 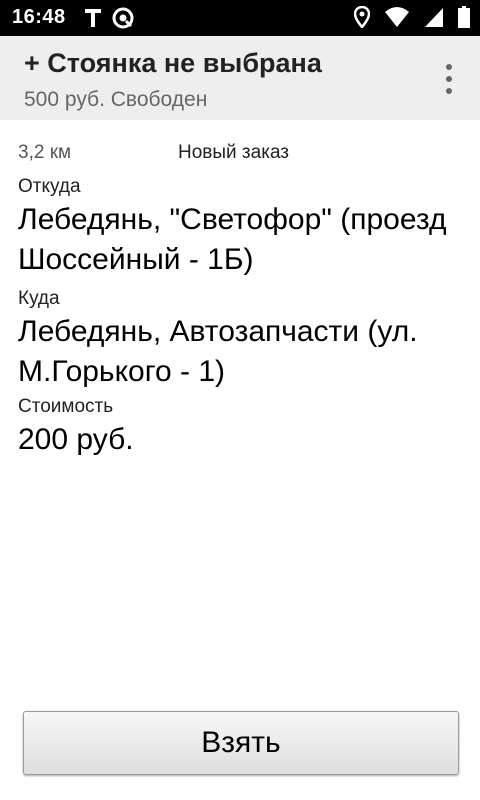 What do you see at coordinates (49, 186) in the screenshot?
I see `from-label: Откуда` at bounding box center [49, 186].